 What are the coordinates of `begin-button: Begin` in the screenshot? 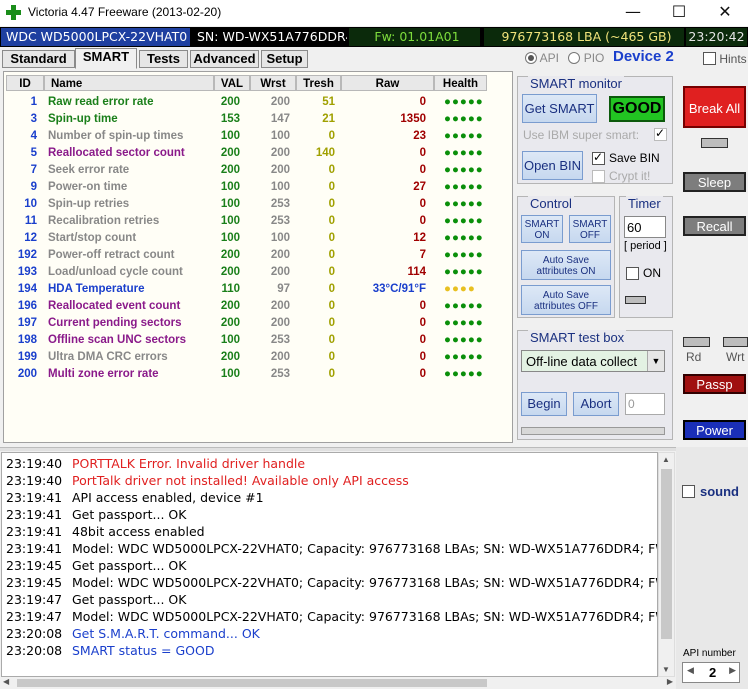 It's located at (544, 404).